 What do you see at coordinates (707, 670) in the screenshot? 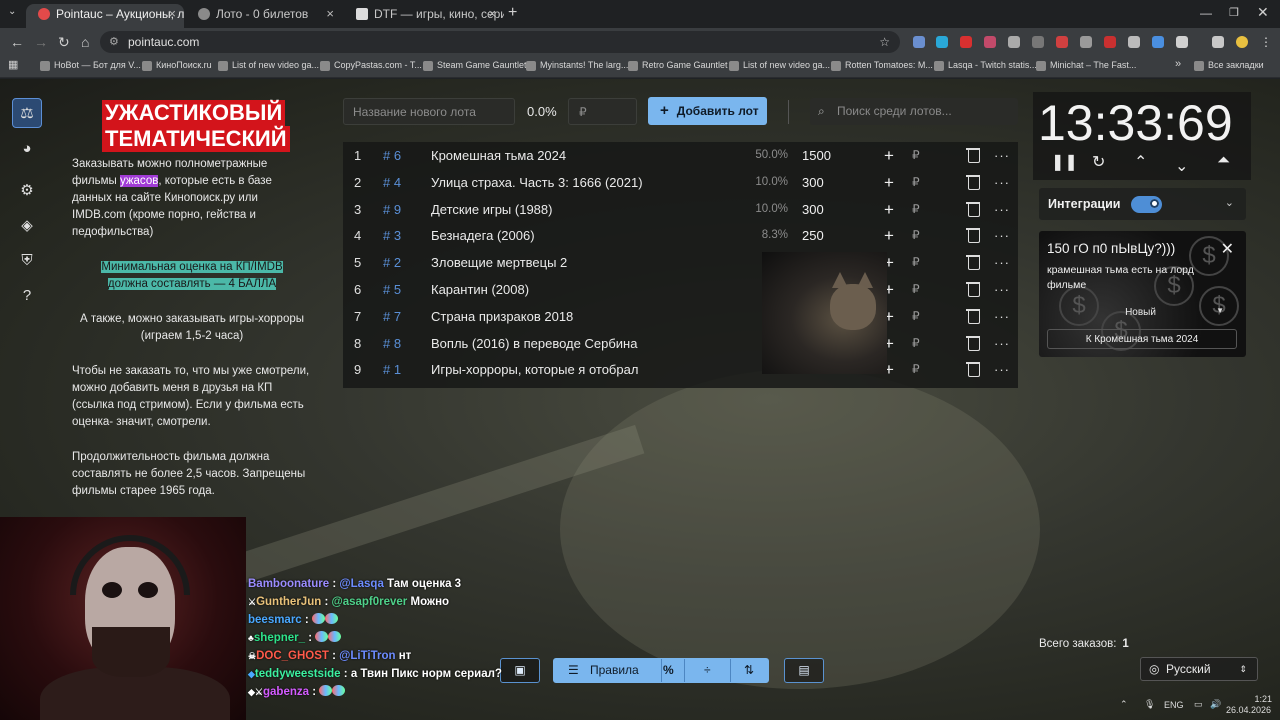
I see `split-icon: ÷` at bounding box center [707, 670].